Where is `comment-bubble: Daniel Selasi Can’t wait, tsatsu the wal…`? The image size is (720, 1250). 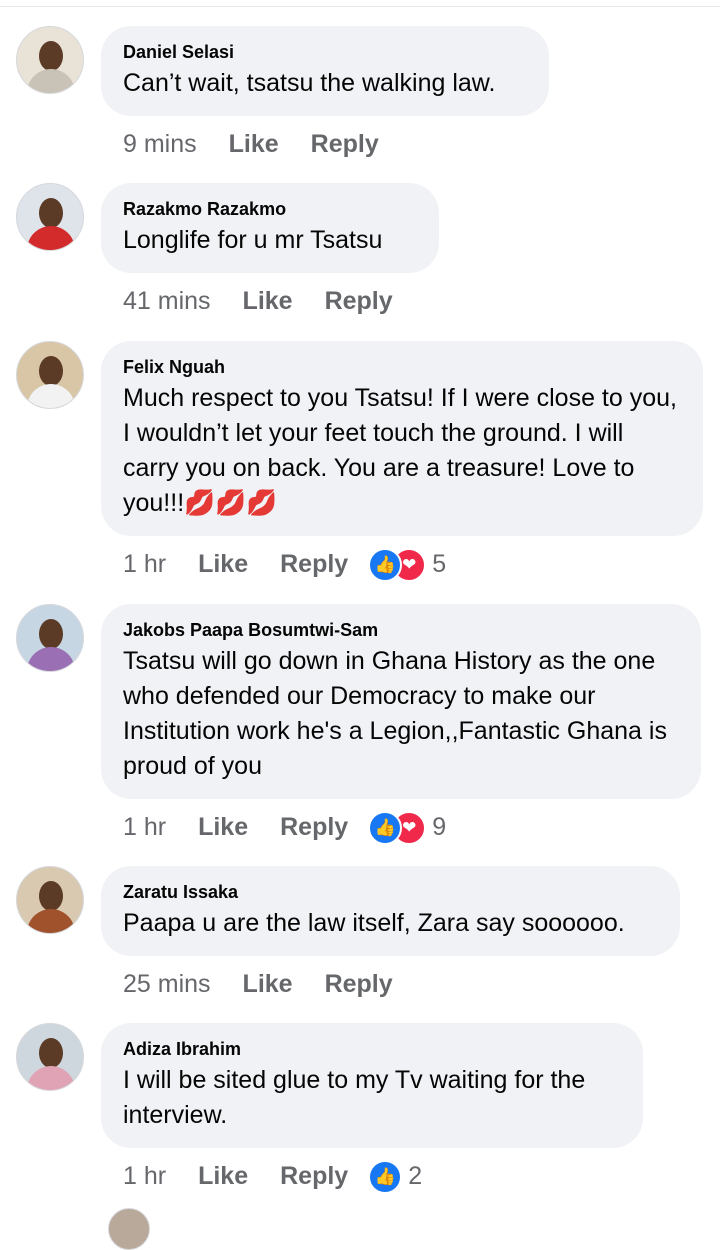 comment-bubble: Daniel Selasi Can’t wait, tsatsu the wal… is located at coordinates (325, 71).